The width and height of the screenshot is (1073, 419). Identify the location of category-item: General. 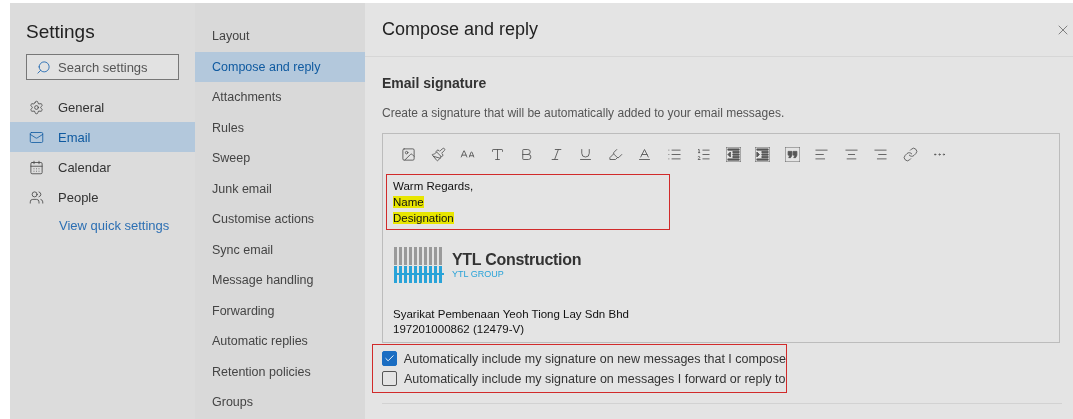
(102, 107).